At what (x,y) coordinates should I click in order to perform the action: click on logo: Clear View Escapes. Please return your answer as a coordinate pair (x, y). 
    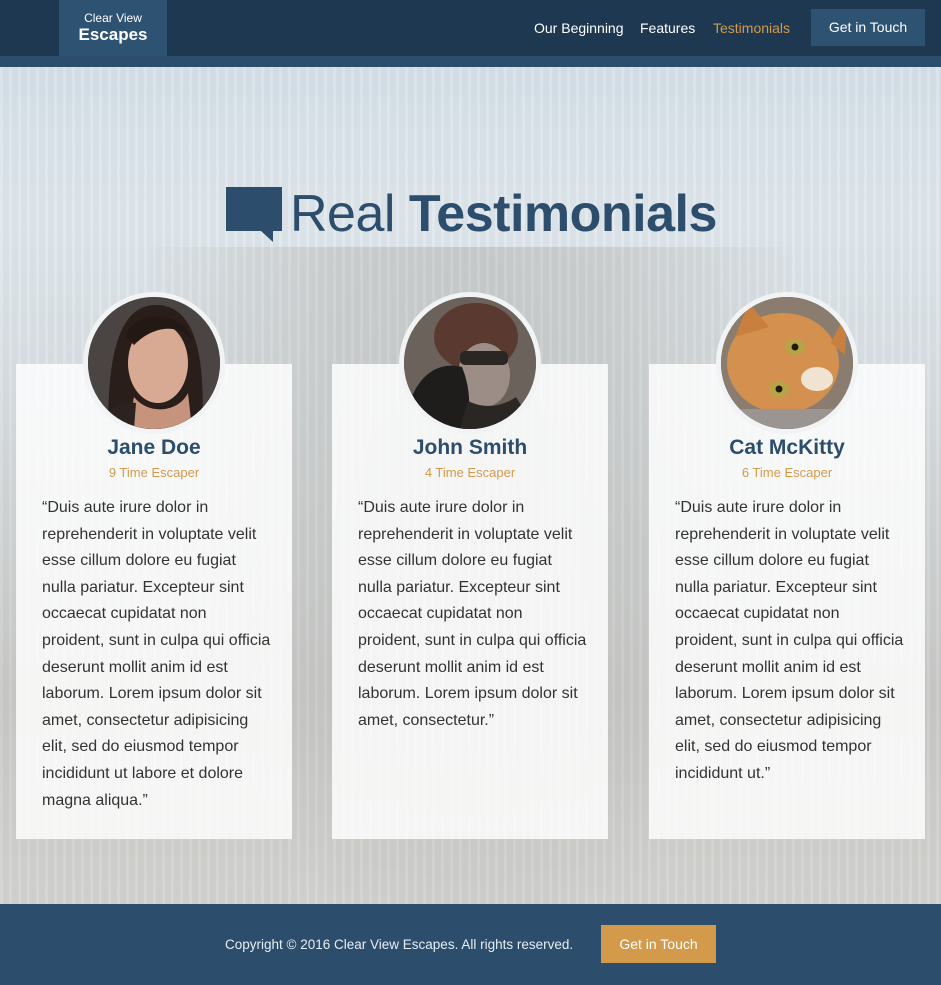
    Looking at the image, I should click on (113, 28).